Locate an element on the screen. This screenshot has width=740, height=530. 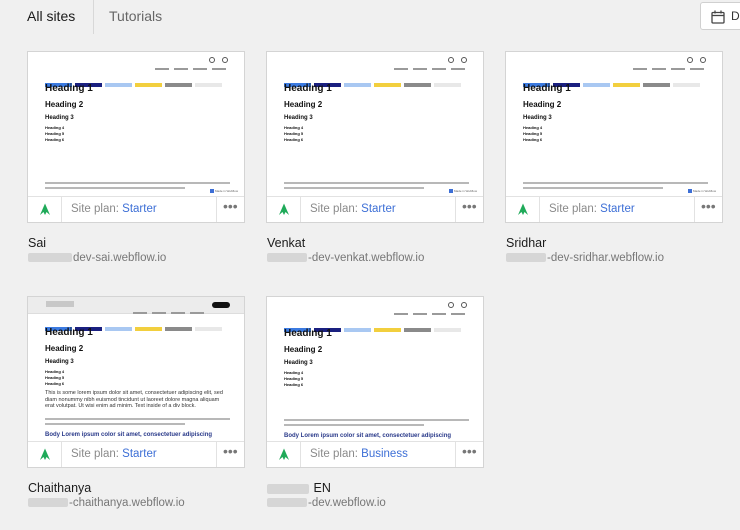
thumb-heading-4: Heading 4 is located at coordinates (294, 127).